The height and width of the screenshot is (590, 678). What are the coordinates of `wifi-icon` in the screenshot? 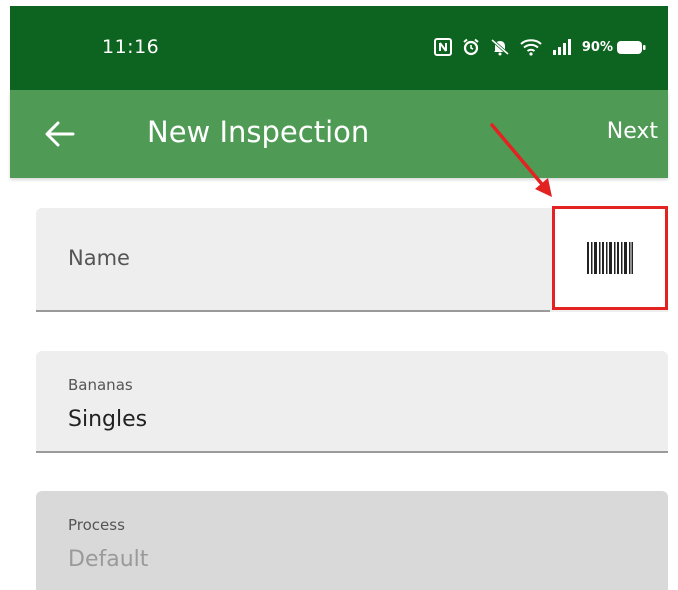 It's located at (531, 47).